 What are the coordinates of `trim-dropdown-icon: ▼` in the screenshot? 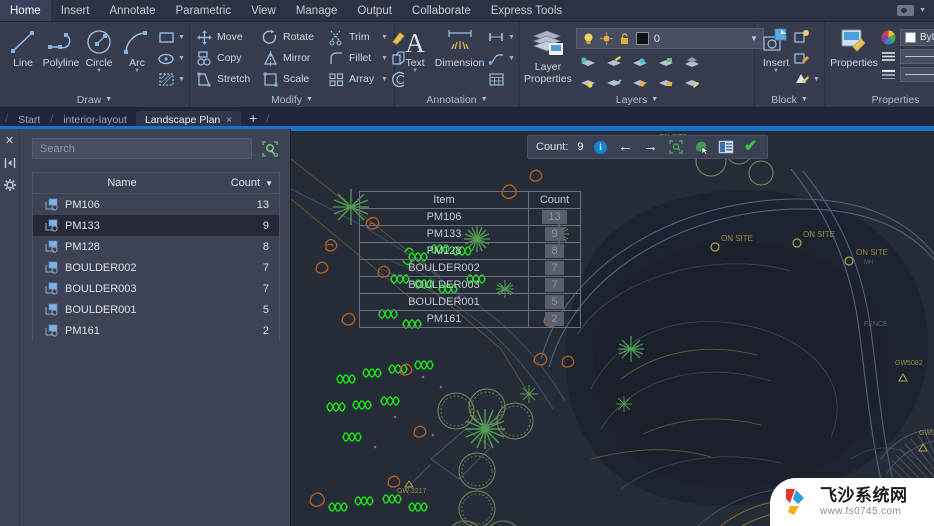 It's located at (384, 37).